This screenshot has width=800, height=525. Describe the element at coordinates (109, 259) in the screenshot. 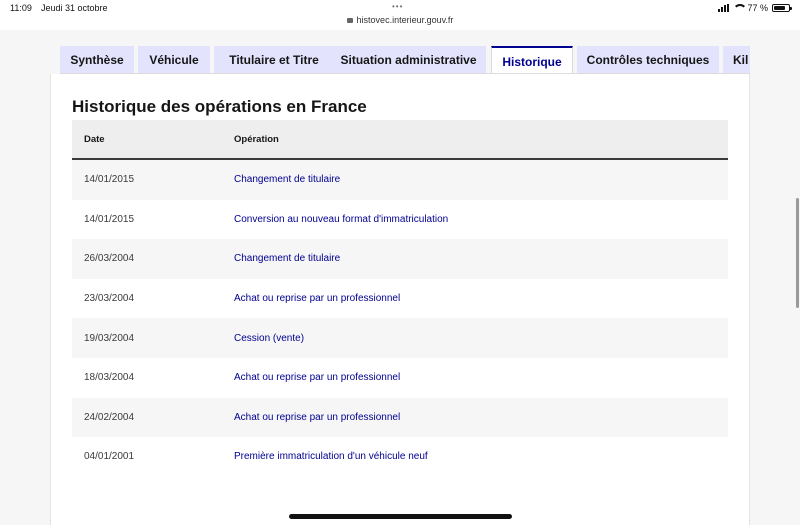

I see `row-date: 26/03/2004` at that location.